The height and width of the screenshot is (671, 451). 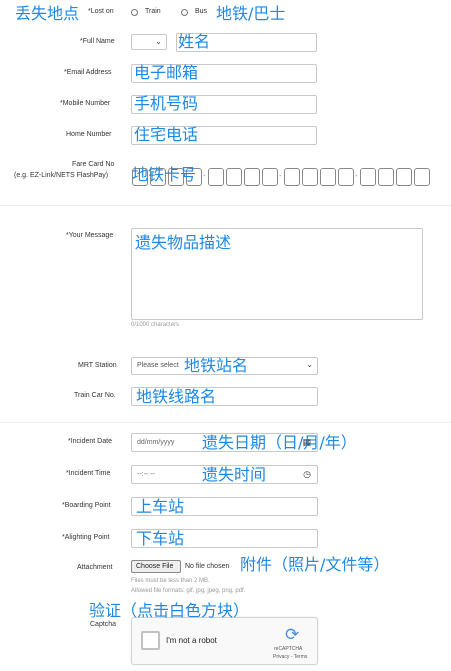 What do you see at coordinates (166, 103) in the screenshot?
I see `annotation-mobile: 手机号码` at bounding box center [166, 103].